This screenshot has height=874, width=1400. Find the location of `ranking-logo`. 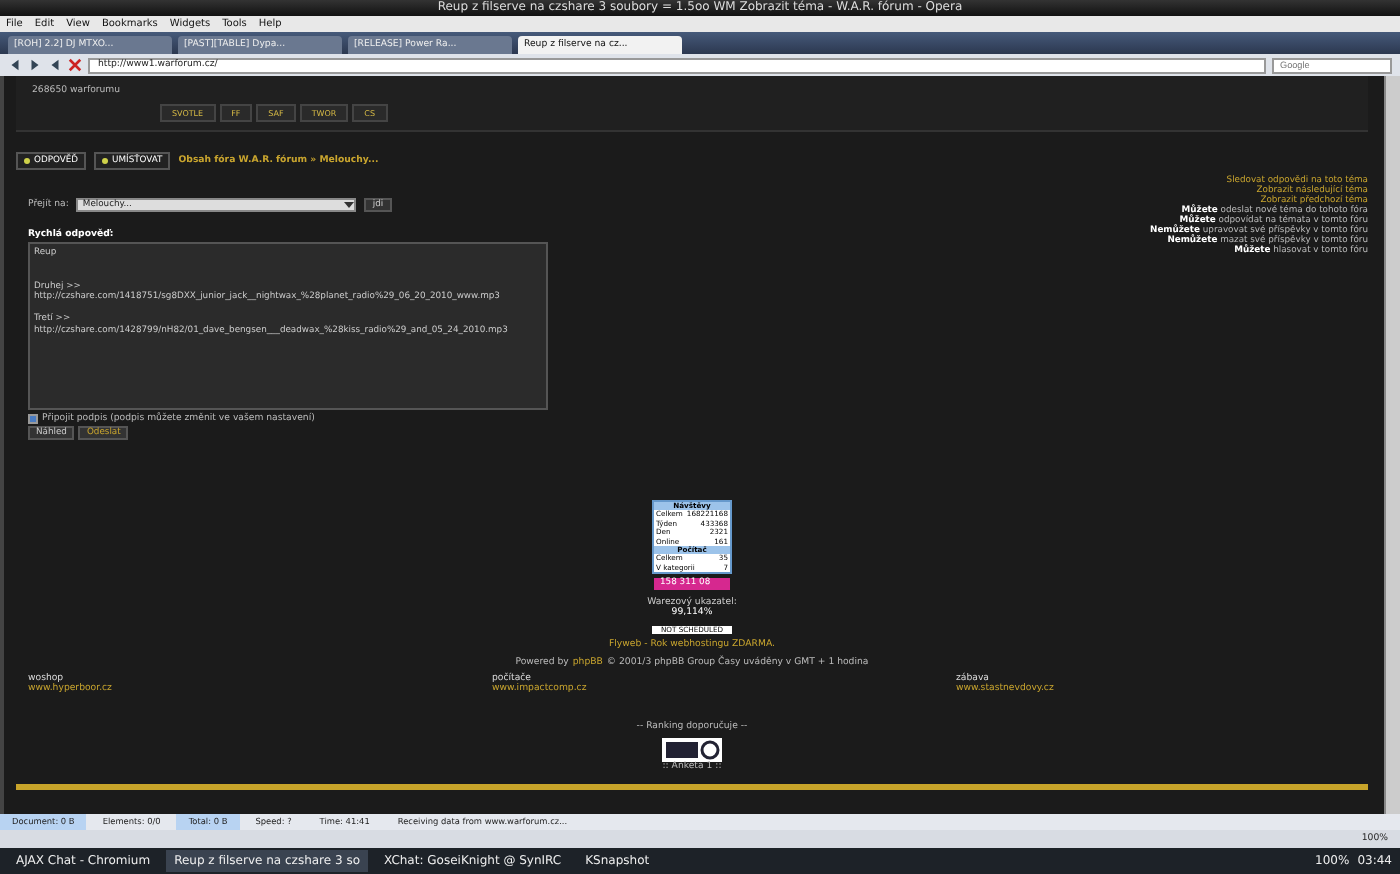

ranking-logo is located at coordinates (692, 750).